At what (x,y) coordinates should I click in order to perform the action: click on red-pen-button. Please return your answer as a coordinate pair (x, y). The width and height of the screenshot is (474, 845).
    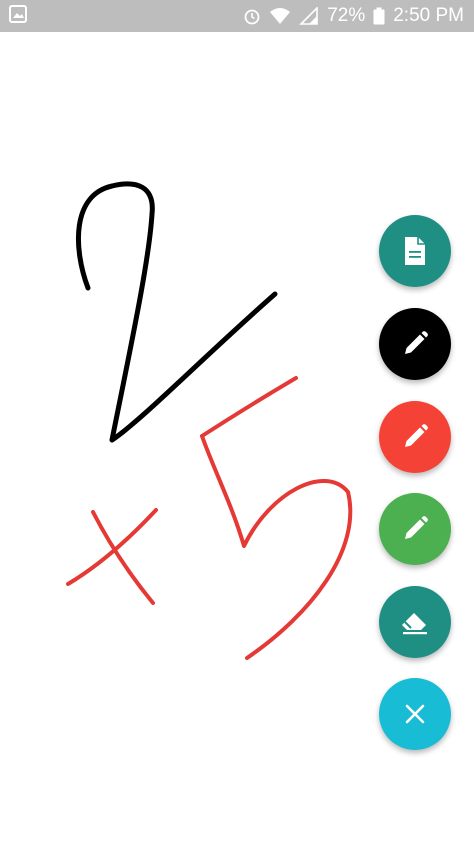
    Looking at the image, I should click on (415, 437).